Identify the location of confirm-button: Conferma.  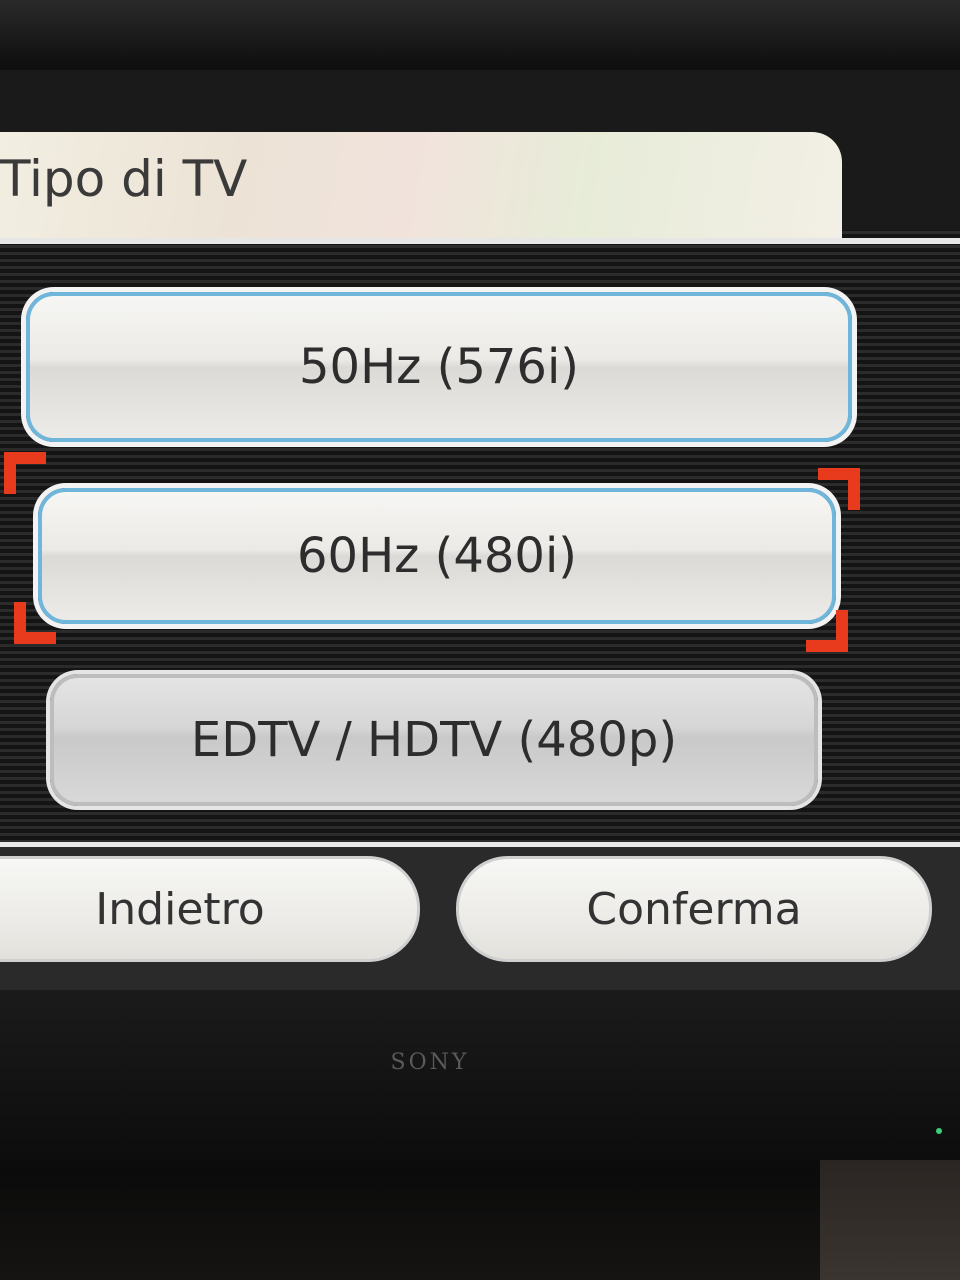
(694, 909).